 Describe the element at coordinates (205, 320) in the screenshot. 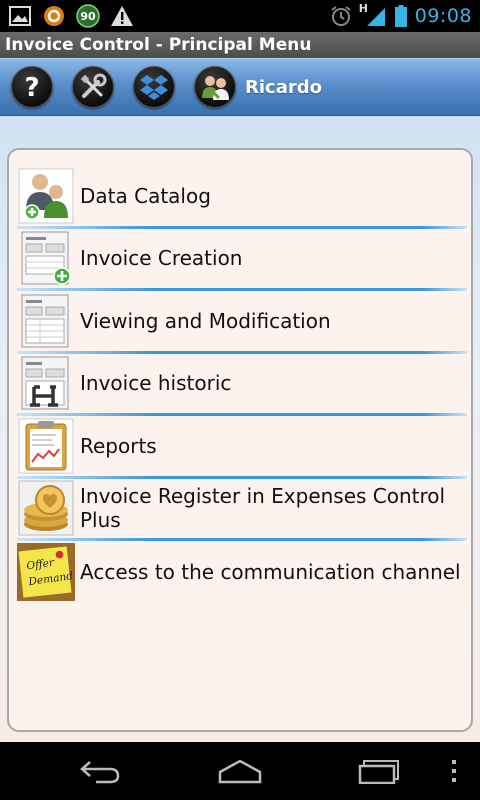

I see `menu-label: Viewing and Modification` at that location.